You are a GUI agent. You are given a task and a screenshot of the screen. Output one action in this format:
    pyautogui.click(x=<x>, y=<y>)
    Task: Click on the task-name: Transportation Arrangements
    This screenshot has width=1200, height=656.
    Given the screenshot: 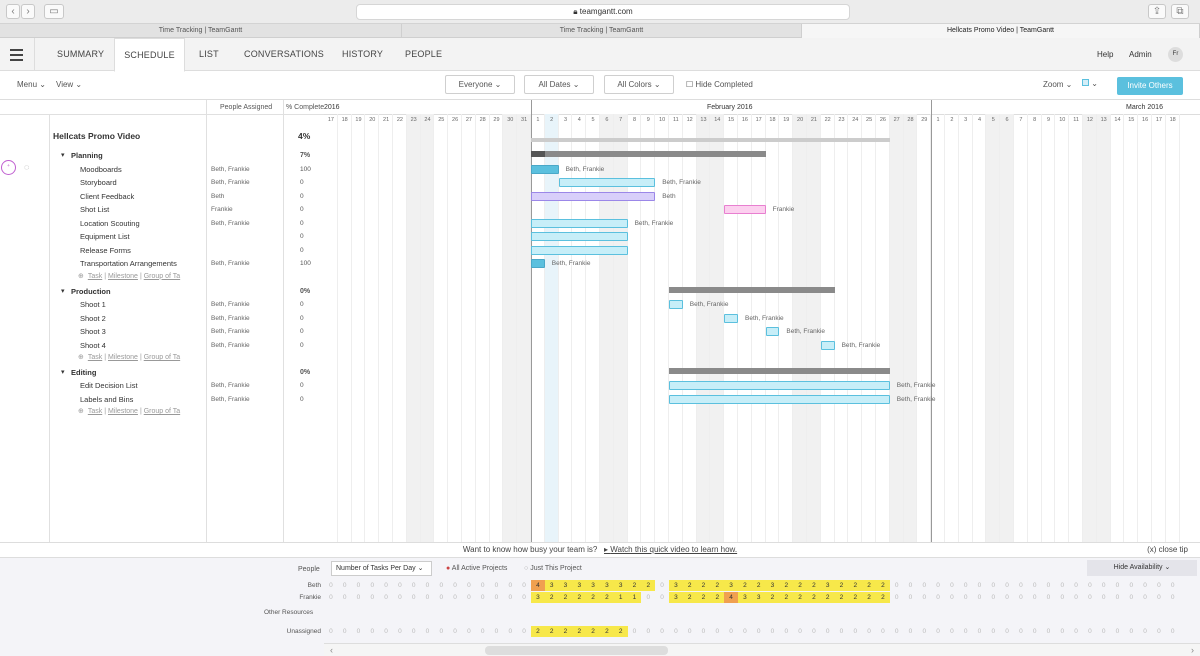 What is the action you would take?
    pyautogui.click(x=128, y=264)
    